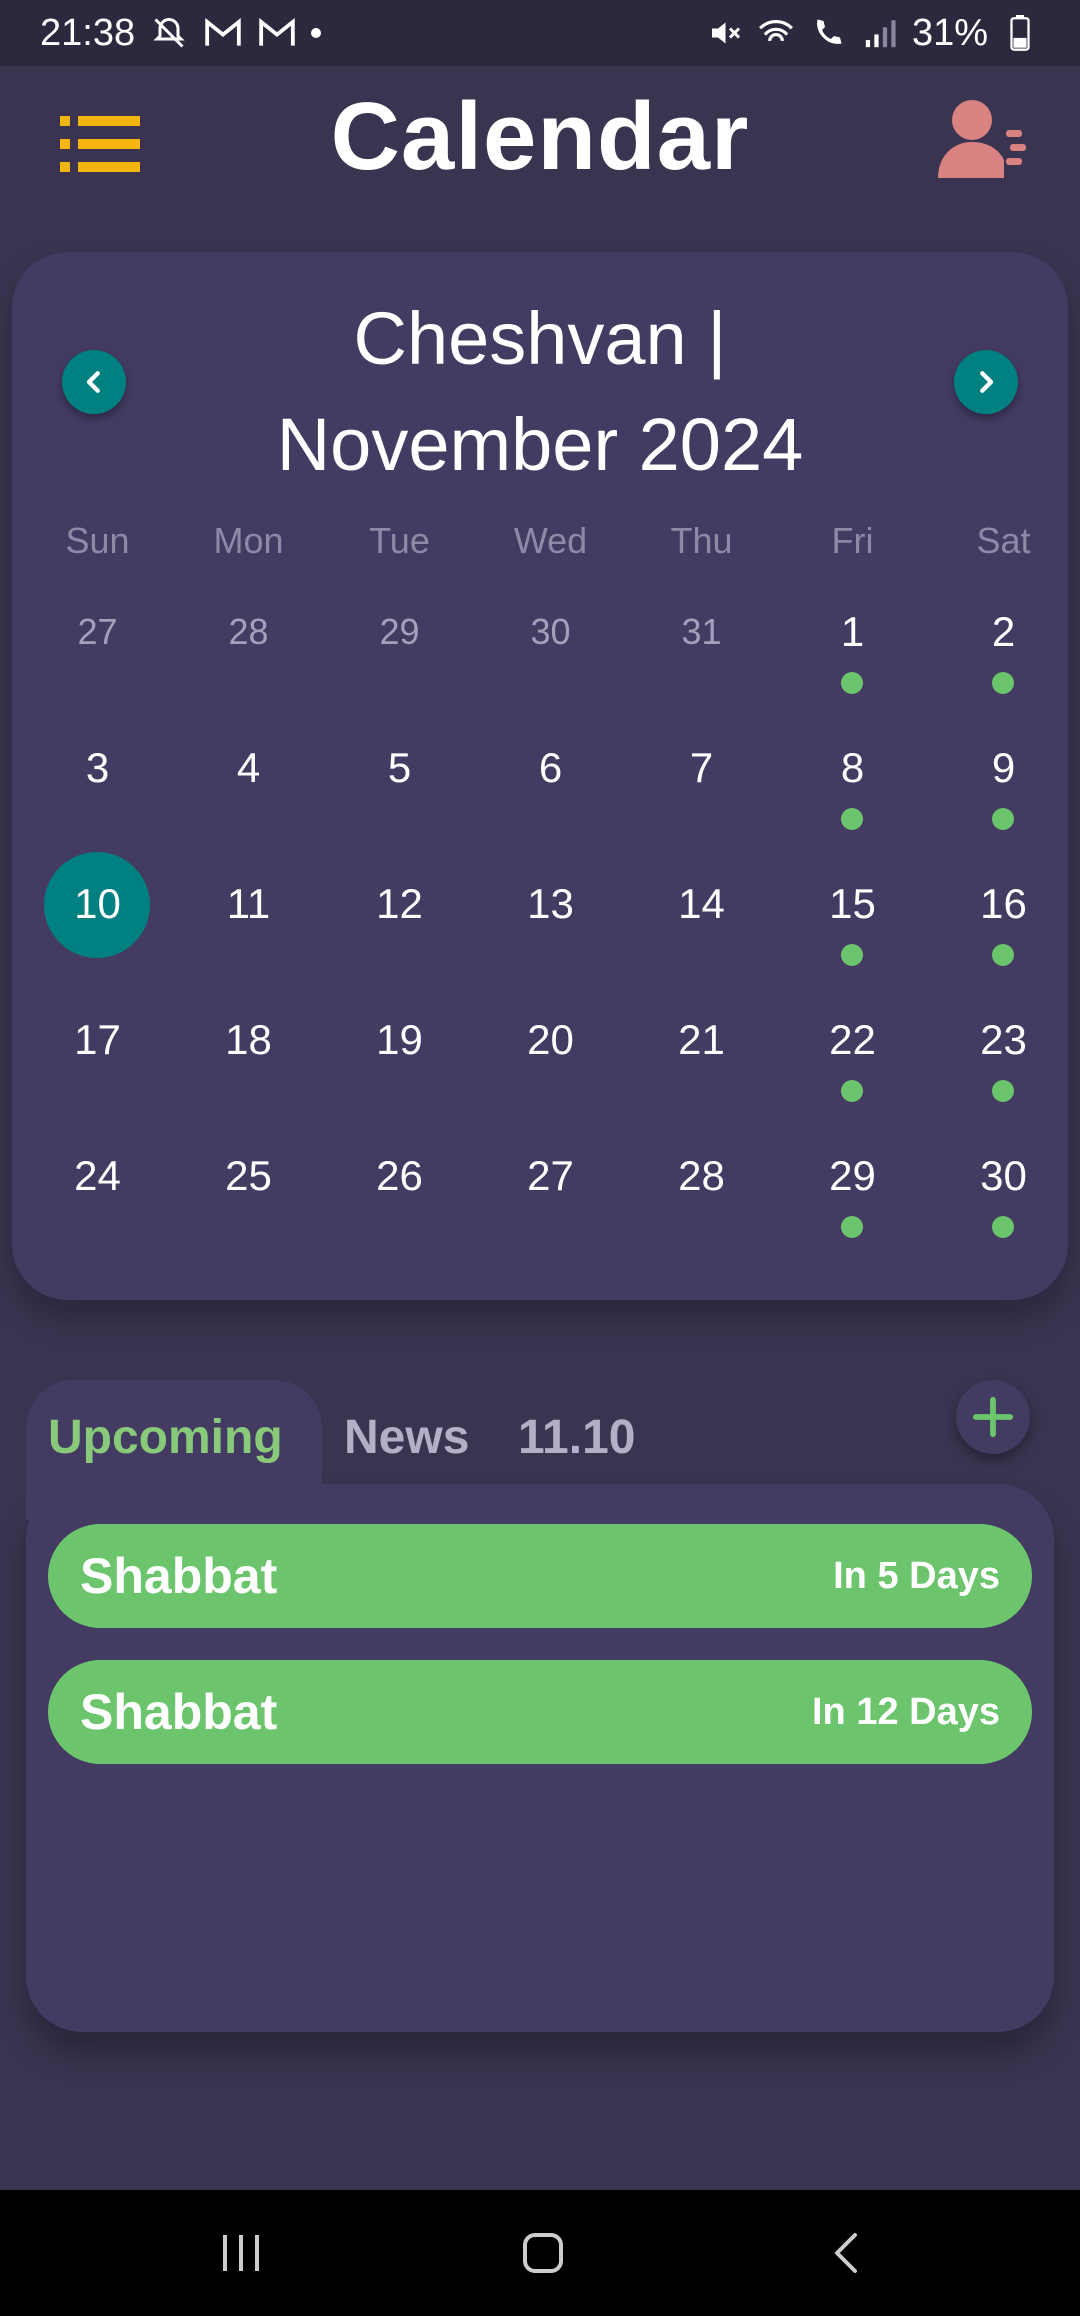  I want to click on day-cell: 31, so click(701, 652).